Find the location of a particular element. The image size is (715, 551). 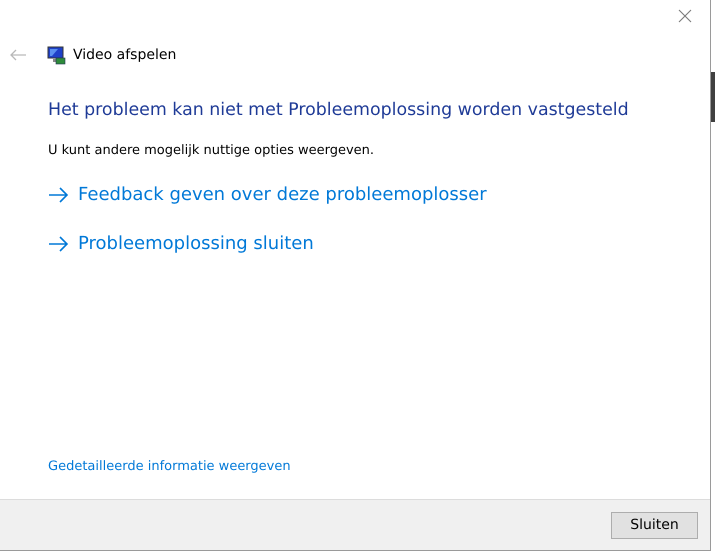

monitor-icon is located at coordinates (56, 55).